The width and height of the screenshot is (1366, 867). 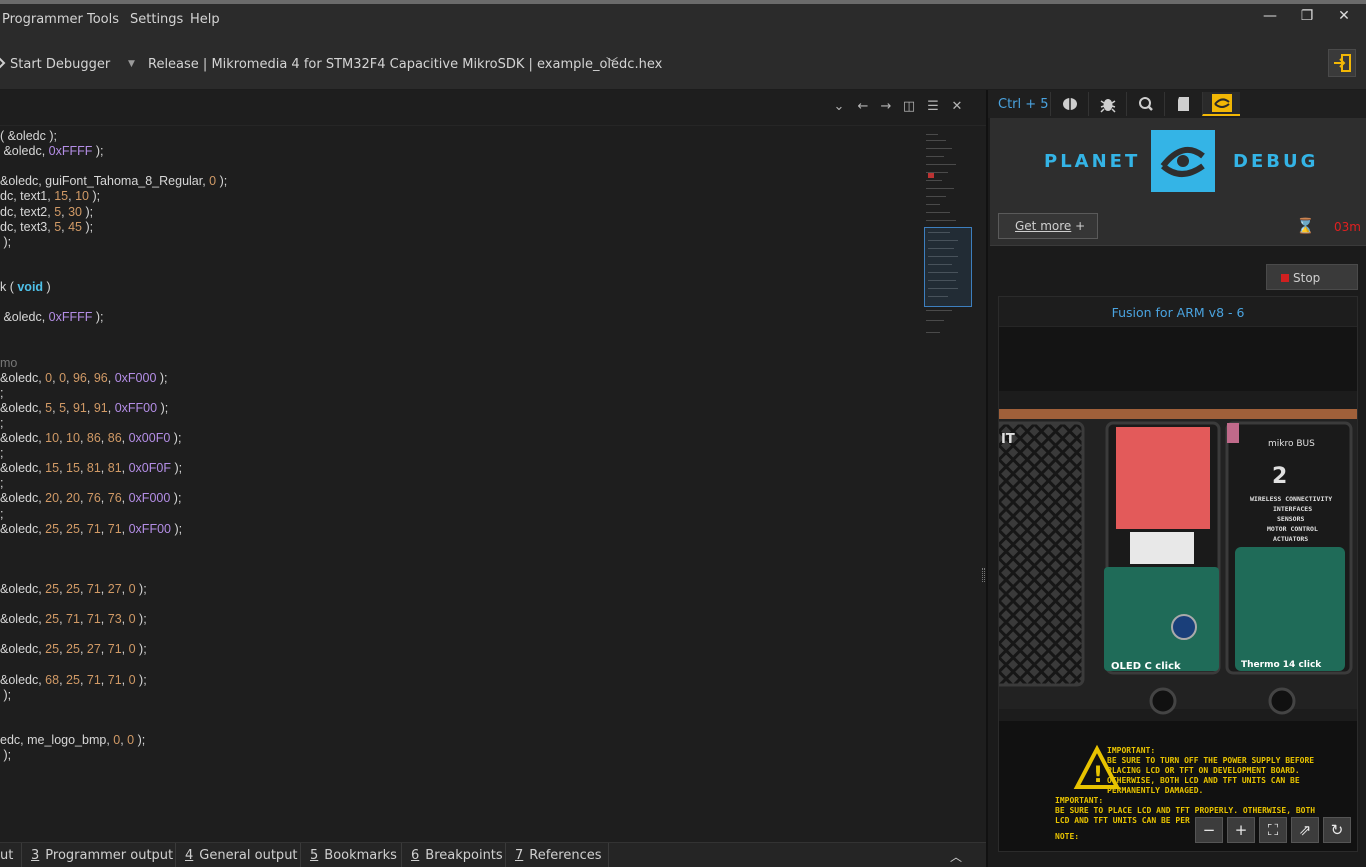 I want to click on menu-tools: Tools, so click(x=103, y=19).